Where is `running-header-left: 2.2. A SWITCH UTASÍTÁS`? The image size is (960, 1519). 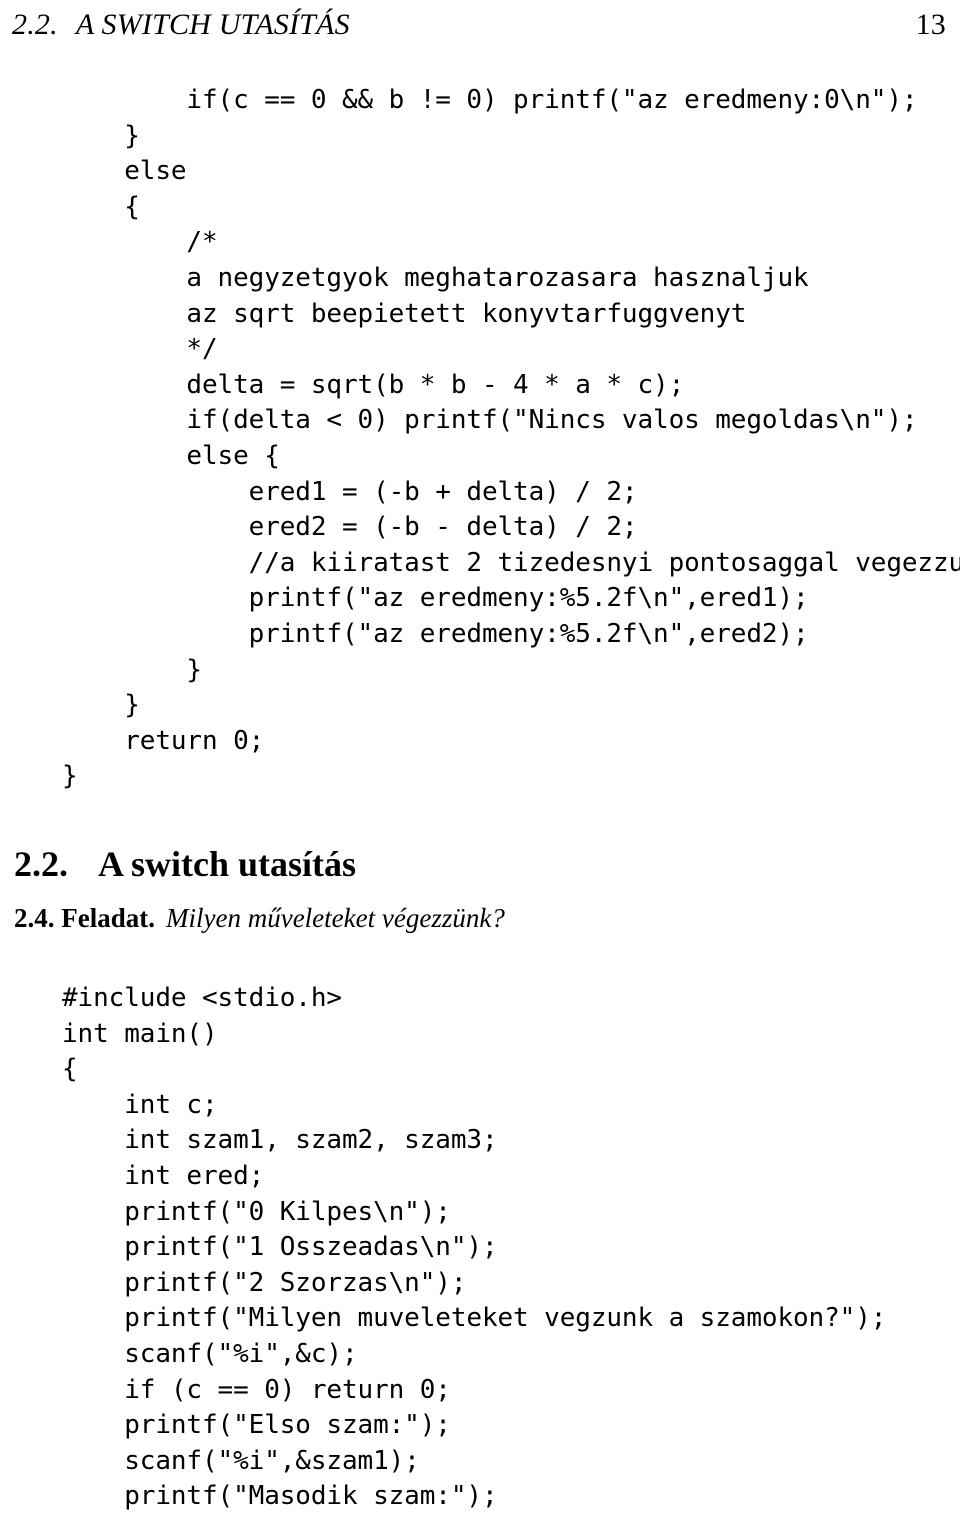 running-header-left: 2.2. A SWITCH UTASÍTÁS is located at coordinates (181, 25).